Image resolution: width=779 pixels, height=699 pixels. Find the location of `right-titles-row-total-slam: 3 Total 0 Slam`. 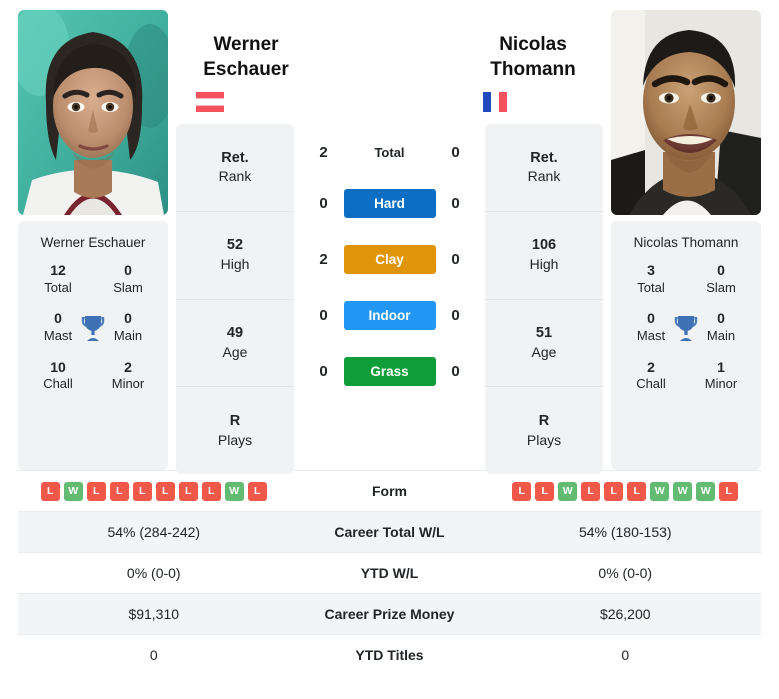

right-titles-row-total-slam: 3 Total 0 Slam is located at coordinates (686, 279).